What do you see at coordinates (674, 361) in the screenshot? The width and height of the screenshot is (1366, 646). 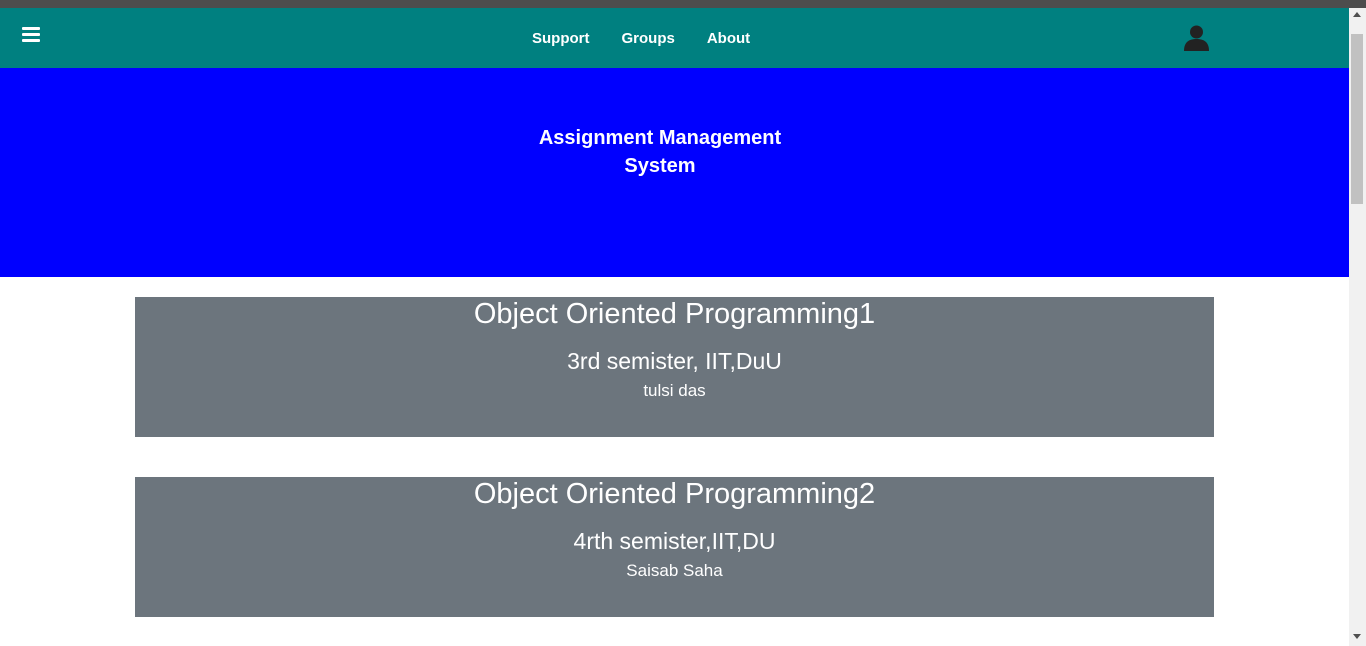 I see `course-semester: 3rd semister, IIT,DuU` at bounding box center [674, 361].